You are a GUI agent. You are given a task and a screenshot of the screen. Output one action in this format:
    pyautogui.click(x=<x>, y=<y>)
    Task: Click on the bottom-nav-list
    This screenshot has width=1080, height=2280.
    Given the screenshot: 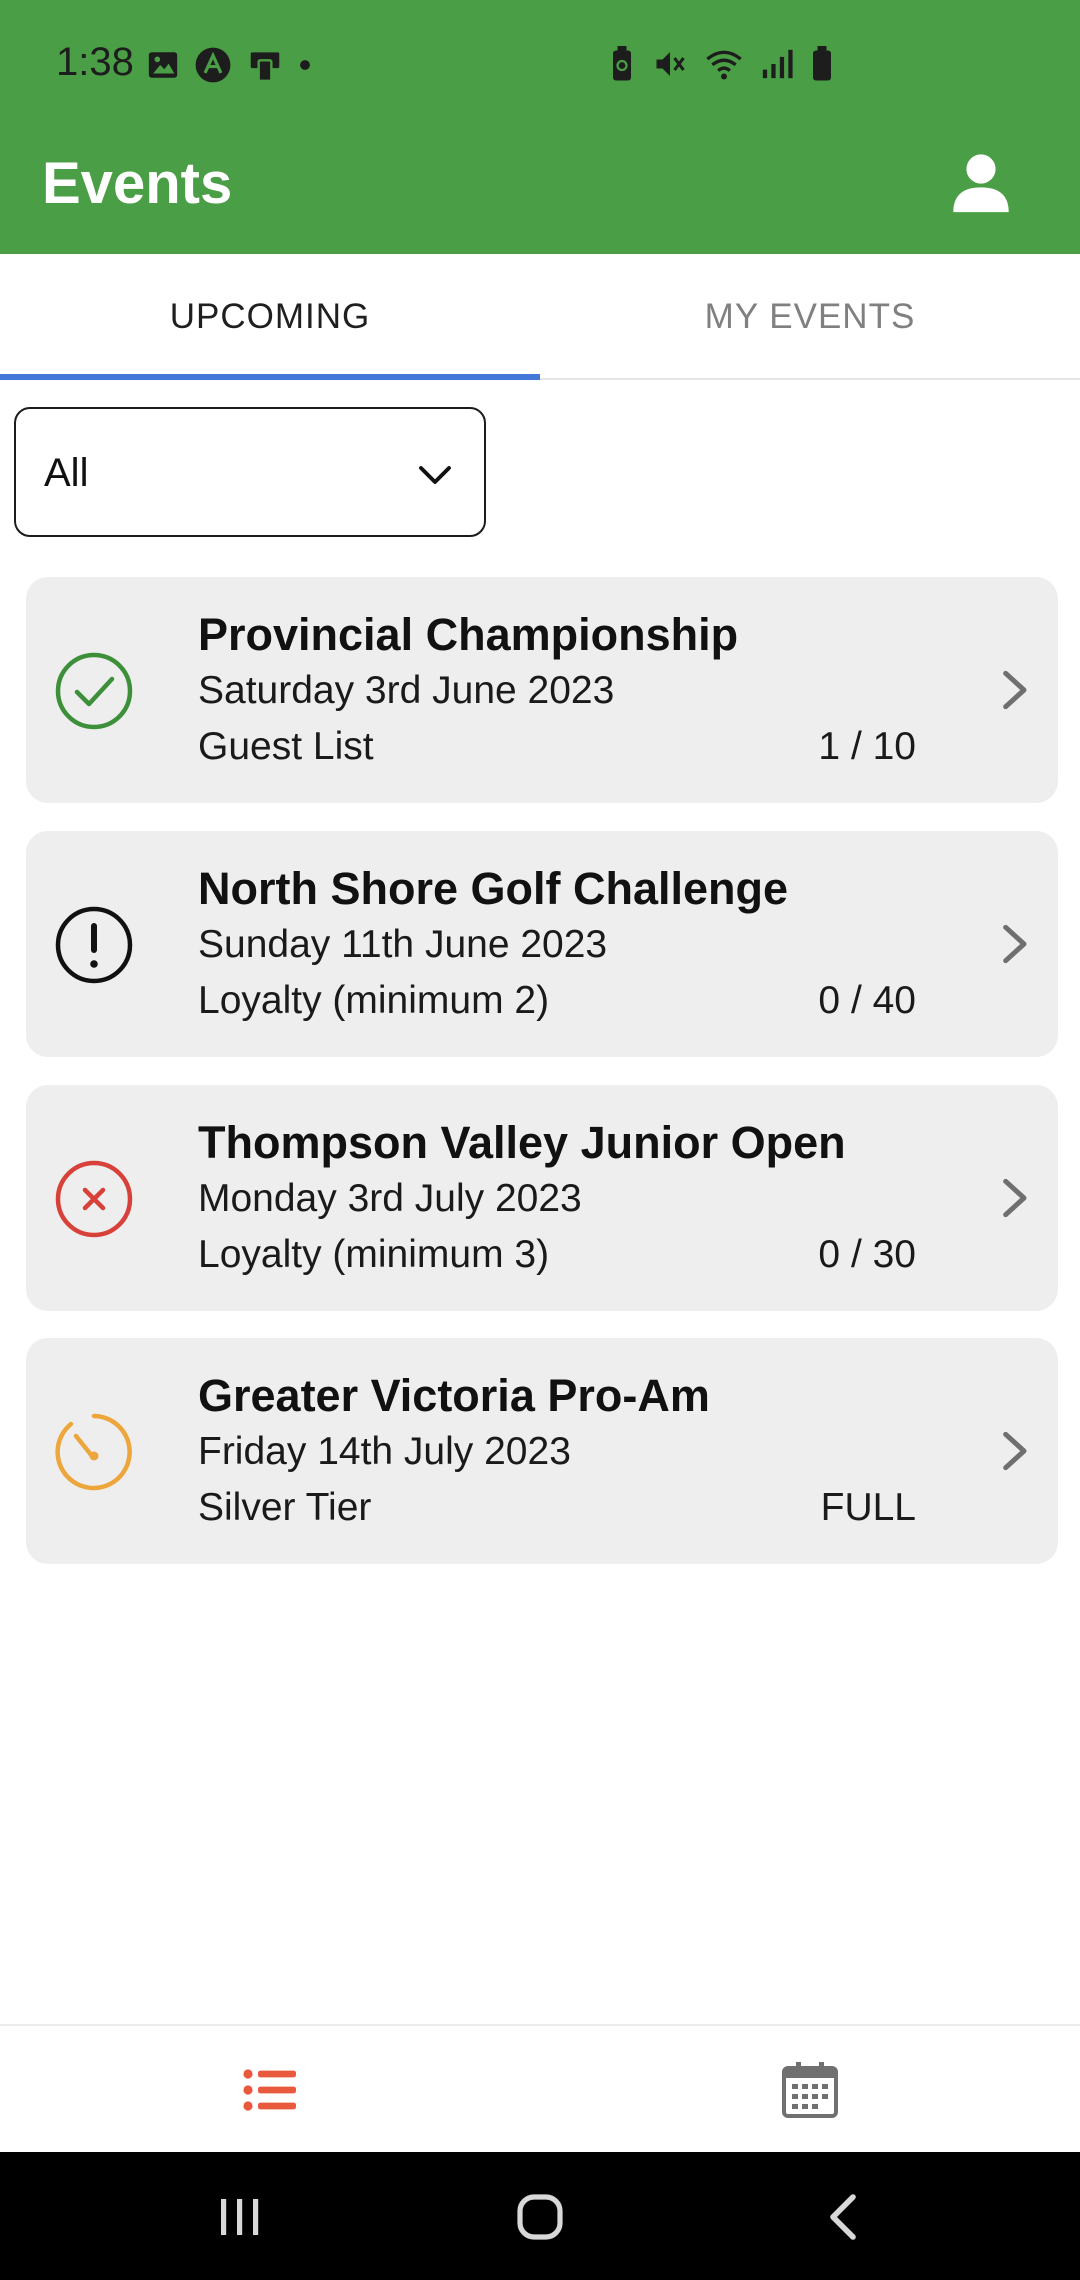 What is the action you would take?
    pyautogui.click(x=270, y=2090)
    